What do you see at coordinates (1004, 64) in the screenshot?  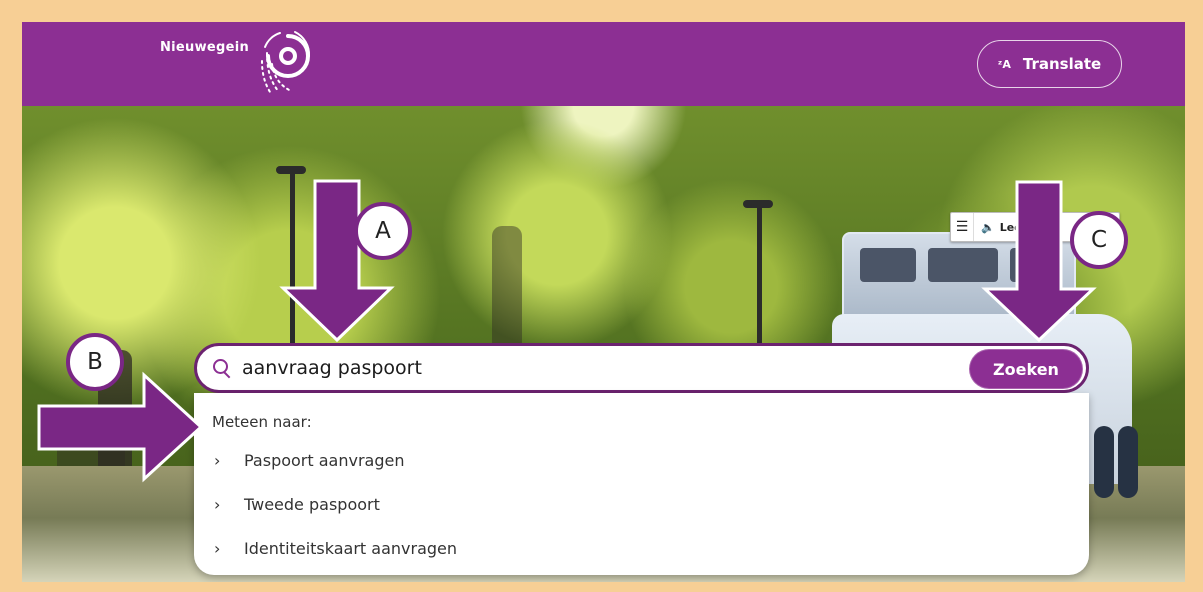 I see `translate-icon: ᶻA` at bounding box center [1004, 64].